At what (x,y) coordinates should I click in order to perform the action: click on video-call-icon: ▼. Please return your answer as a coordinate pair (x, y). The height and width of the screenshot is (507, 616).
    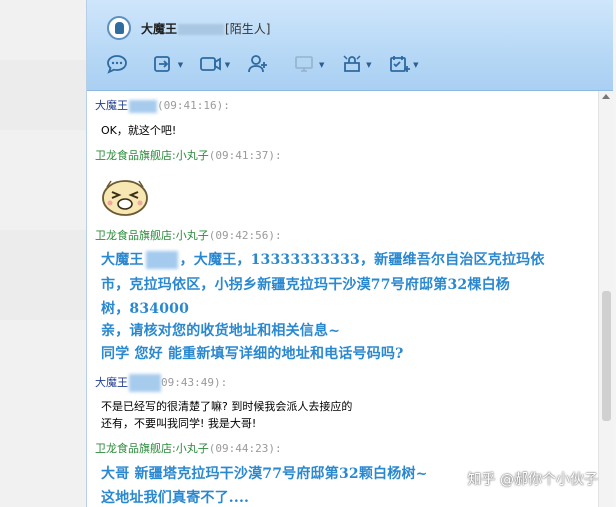
    Looking at the image, I should click on (213, 64).